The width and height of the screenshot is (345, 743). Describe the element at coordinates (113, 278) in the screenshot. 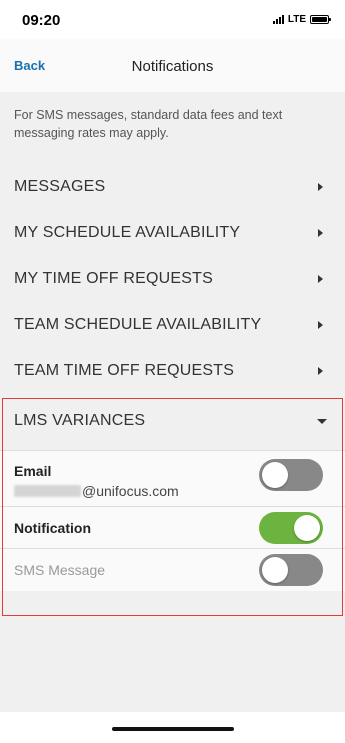

I see `row-label: MY TIME OFF REQUESTS` at that location.